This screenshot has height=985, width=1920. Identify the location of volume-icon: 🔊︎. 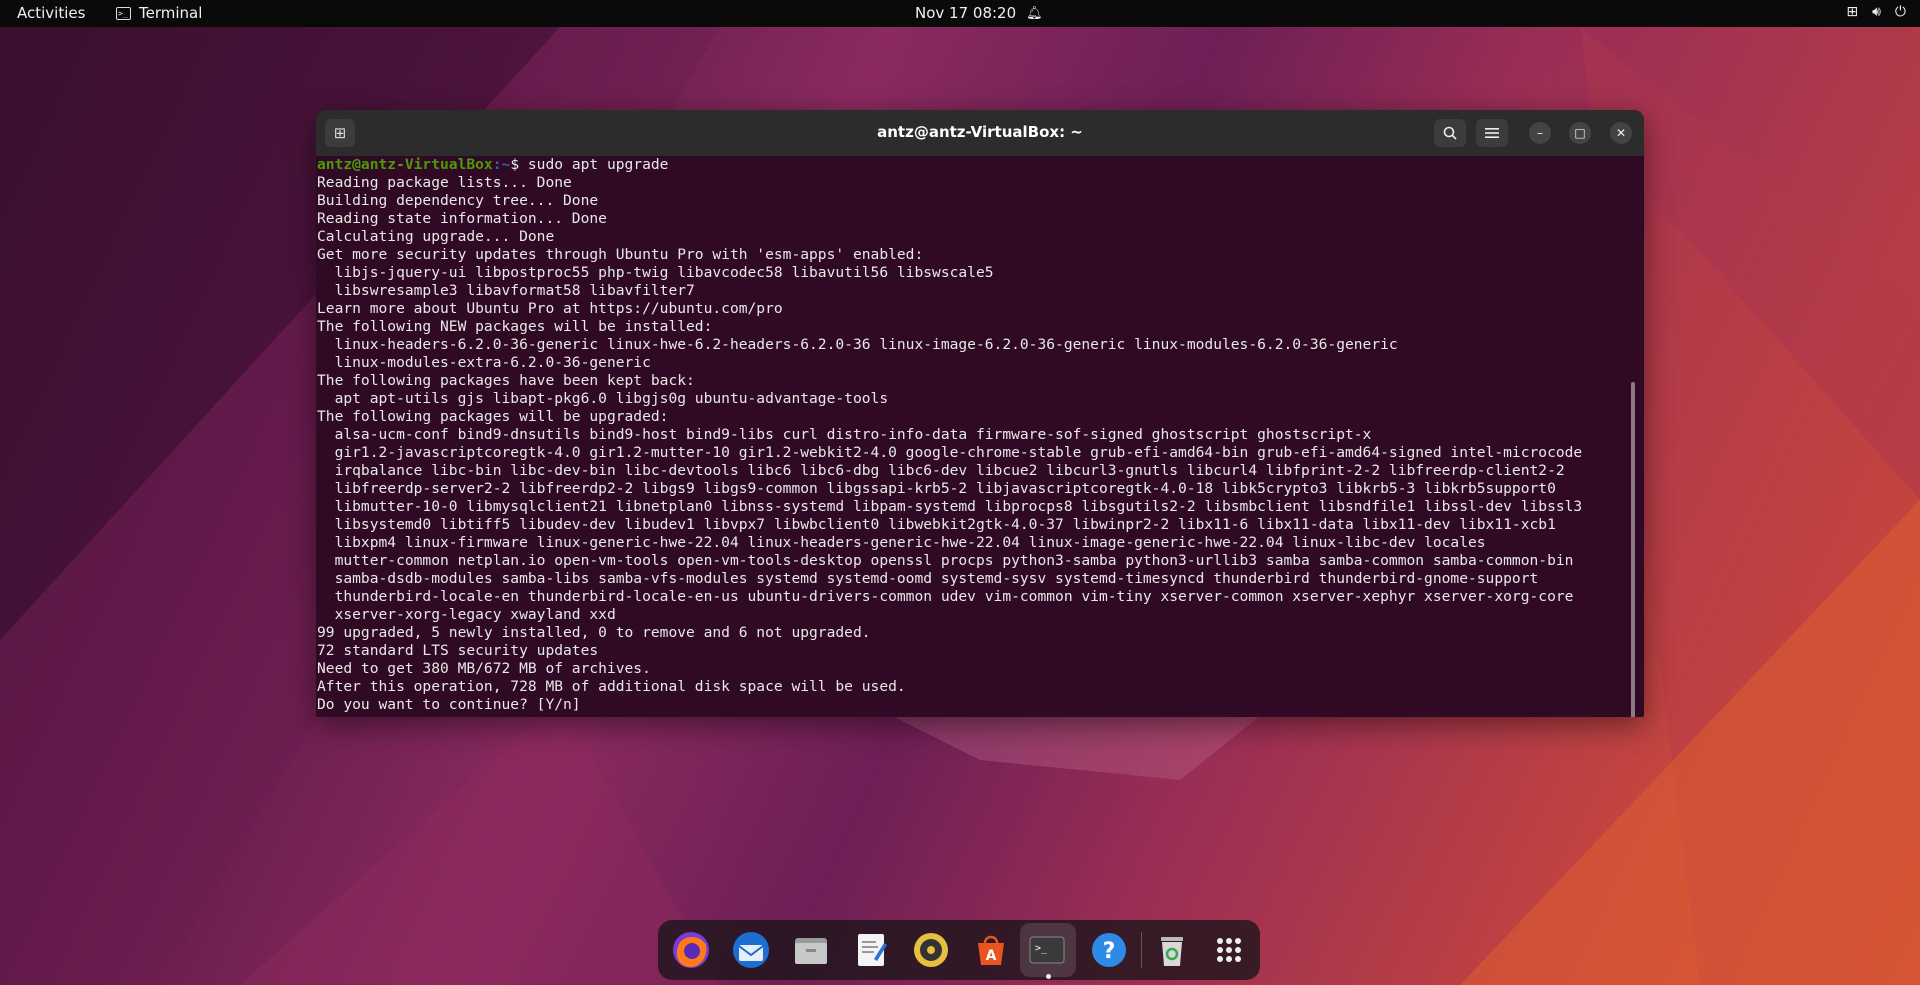
(1876, 12).